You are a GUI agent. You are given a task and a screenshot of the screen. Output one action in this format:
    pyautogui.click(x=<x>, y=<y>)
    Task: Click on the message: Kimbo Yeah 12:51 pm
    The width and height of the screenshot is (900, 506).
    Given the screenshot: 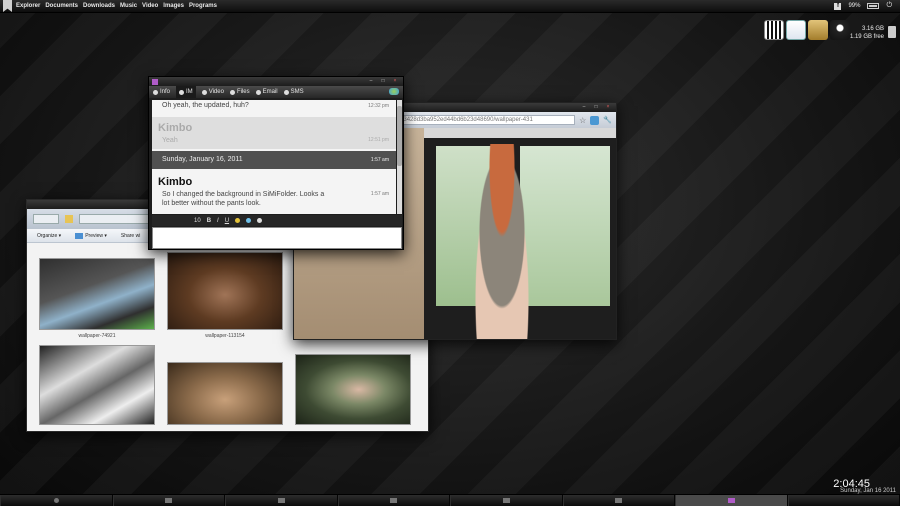 What is the action you would take?
    pyautogui.click(x=274, y=133)
    